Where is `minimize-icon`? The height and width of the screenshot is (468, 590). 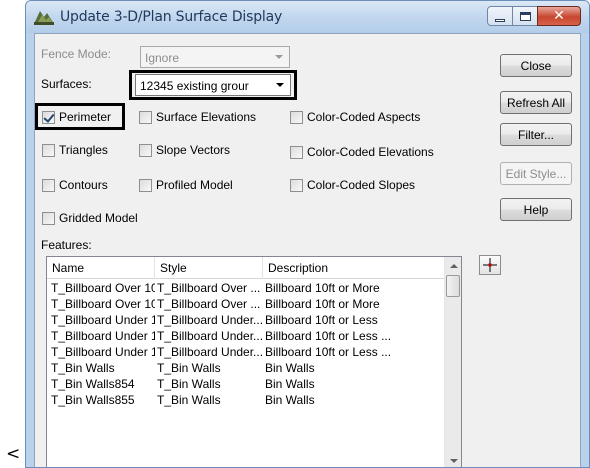
minimize-icon is located at coordinates (500, 20).